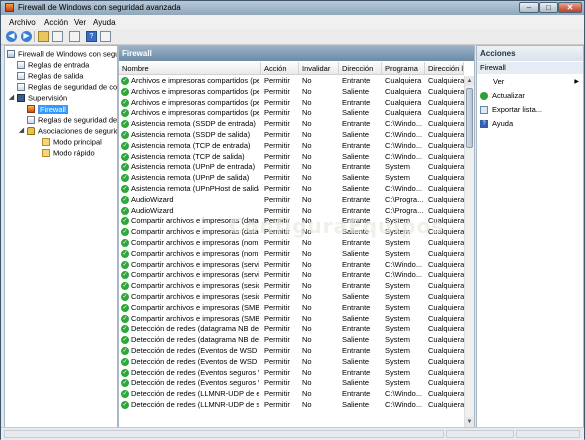 This screenshot has height=440, width=585. What do you see at coordinates (91, 36) in the screenshot?
I see `help-icon: ?` at bounding box center [91, 36].